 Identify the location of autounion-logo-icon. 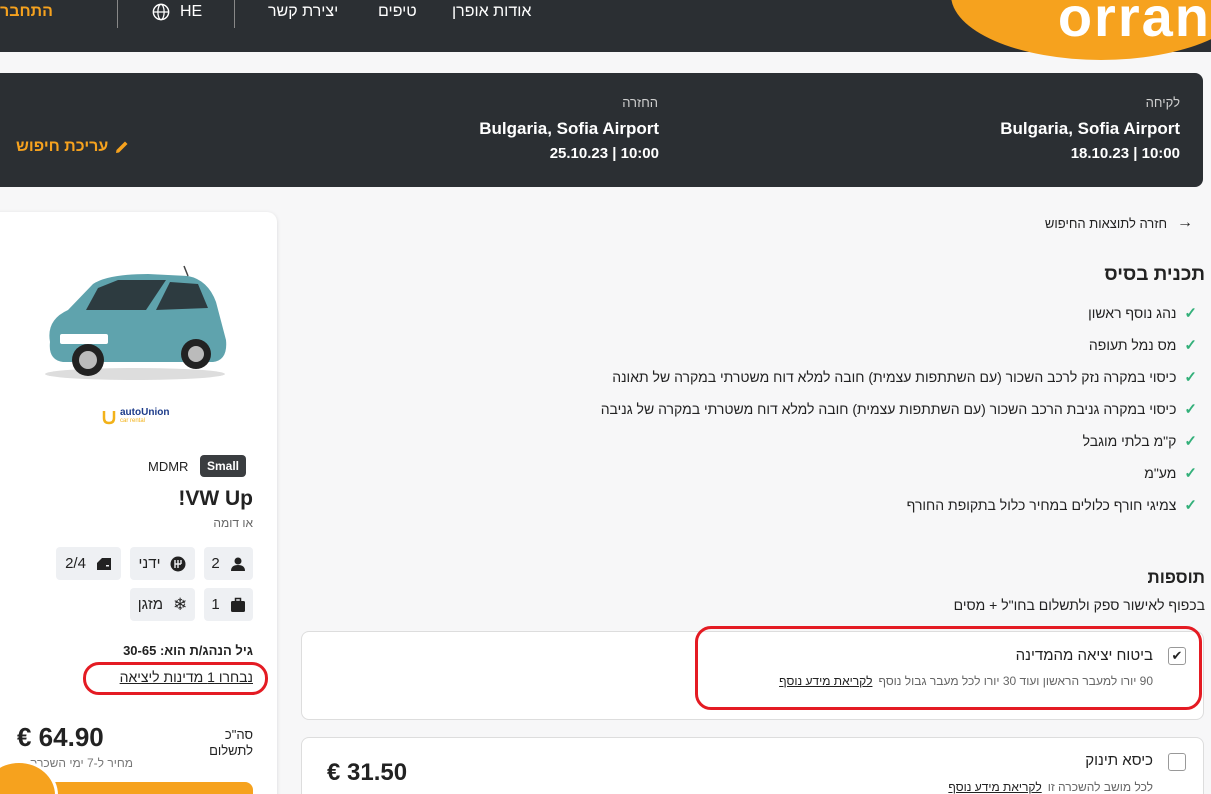
(109, 418).